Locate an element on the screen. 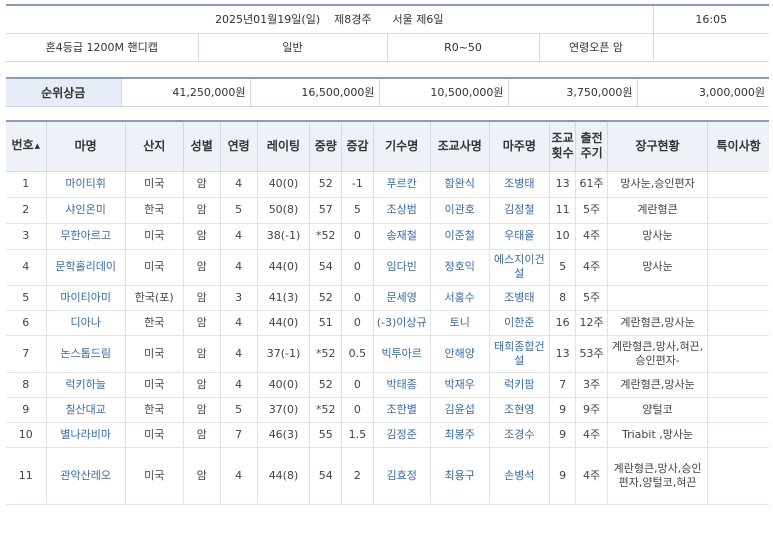 This screenshot has width=773, height=534. cell-jockey: 박태종 is located at coordinates (401, 384).